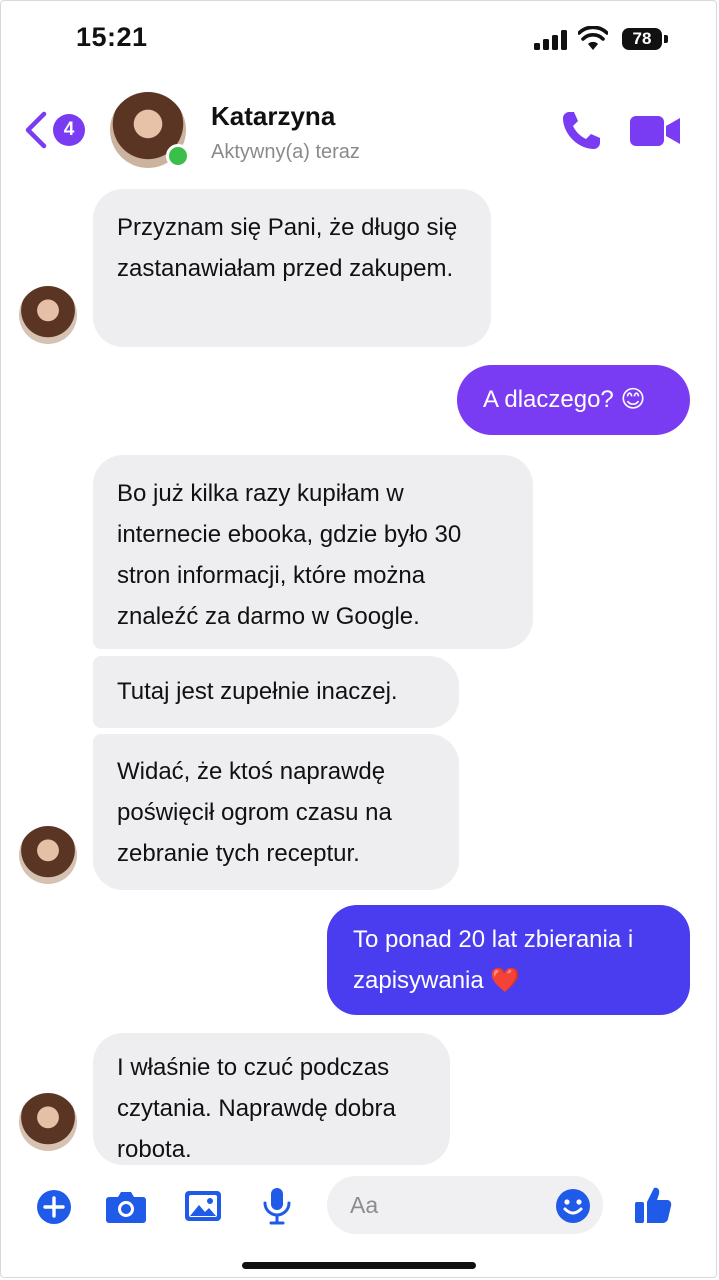  I want to click on home-indicator, so click(359, 1265).